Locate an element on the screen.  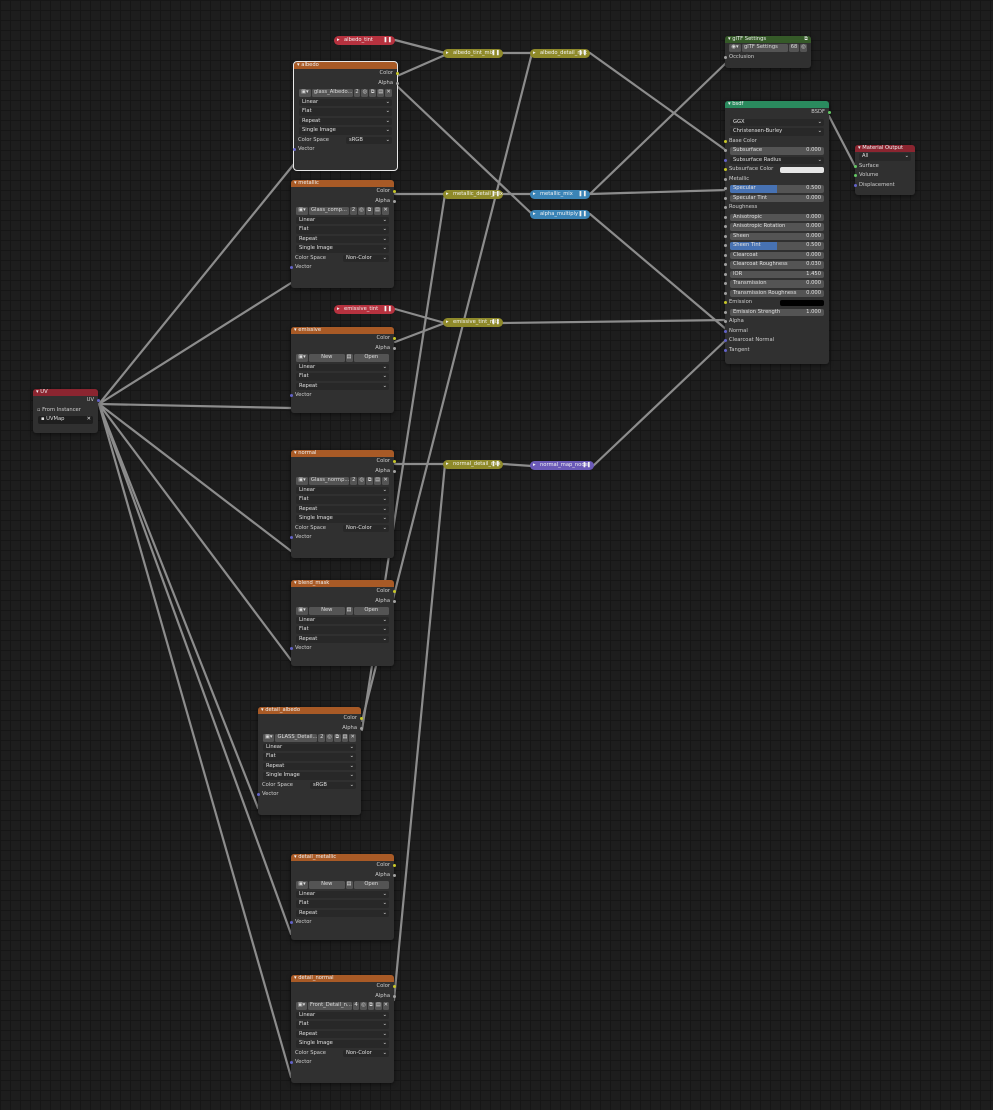
node-tree-icon: ◉▾ is located at coordinates (735, 48).